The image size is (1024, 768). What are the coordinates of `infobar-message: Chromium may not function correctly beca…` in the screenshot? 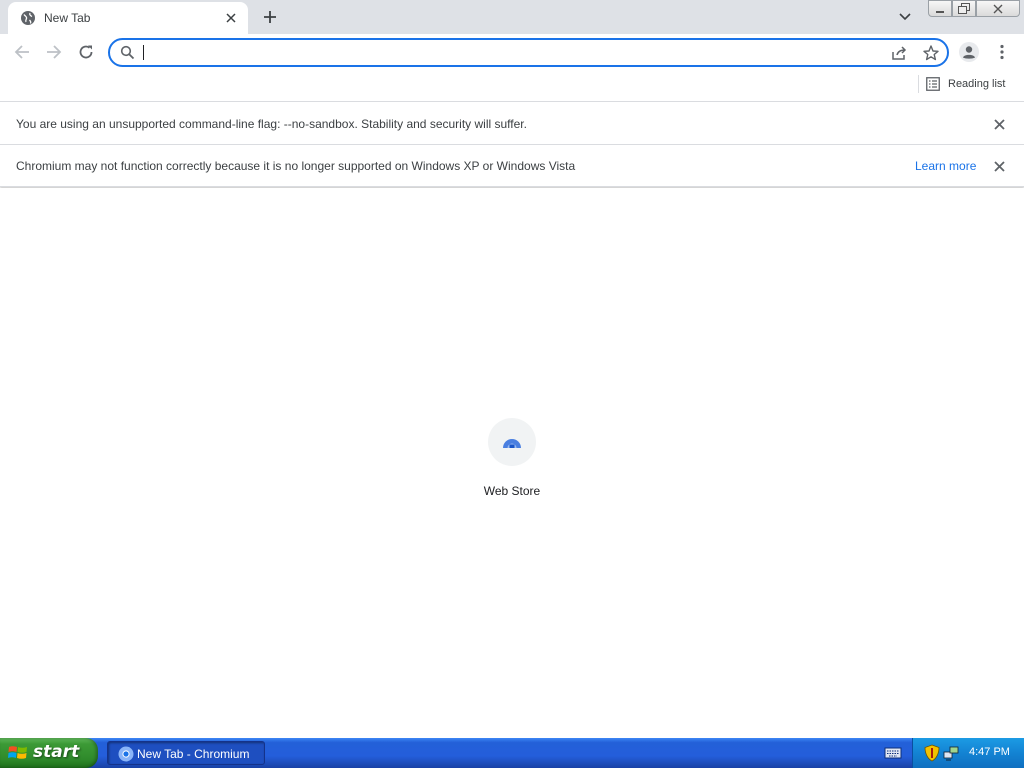 It's located at (296, 166).